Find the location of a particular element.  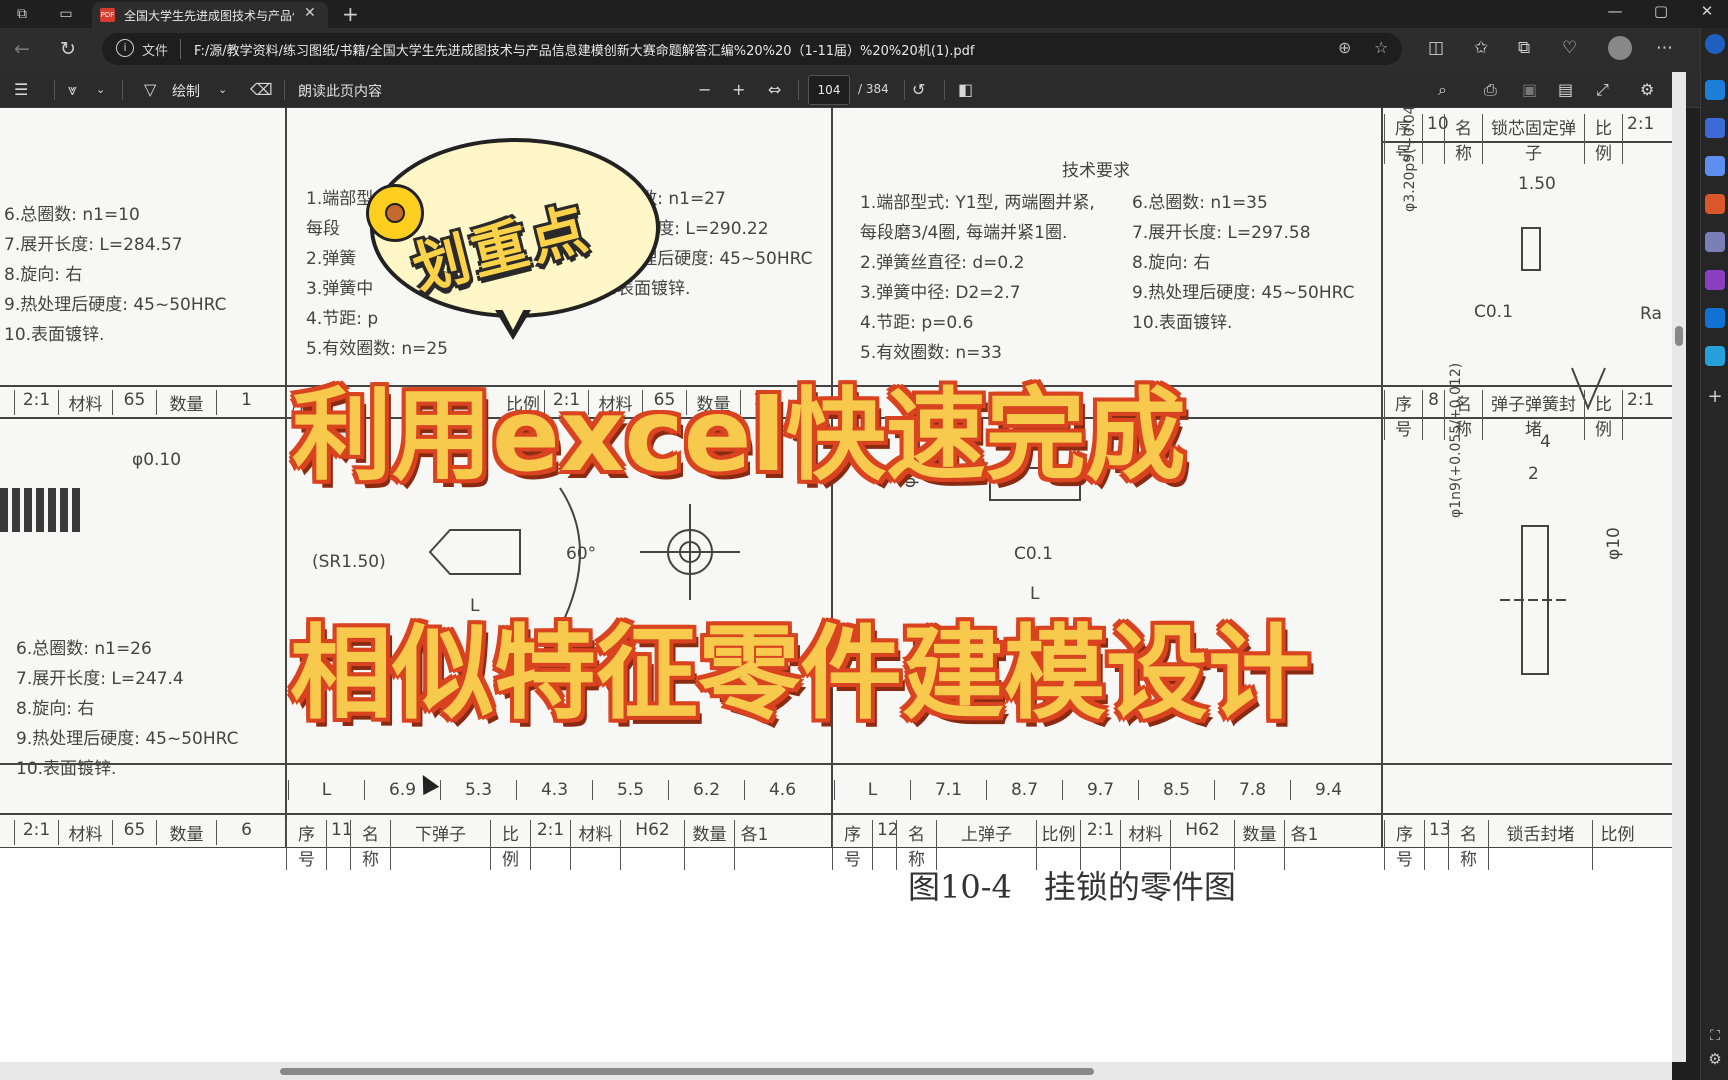

fullscreen-icon: ⤢ is located at coordinates (1602, 90).